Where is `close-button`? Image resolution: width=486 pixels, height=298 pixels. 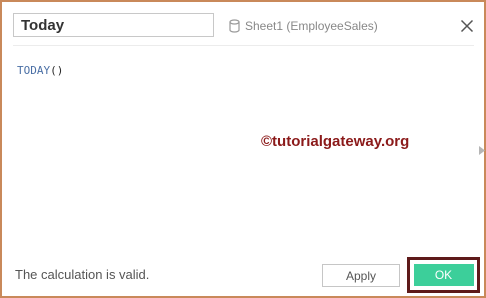
close-button is located at coordinates (467, 26).